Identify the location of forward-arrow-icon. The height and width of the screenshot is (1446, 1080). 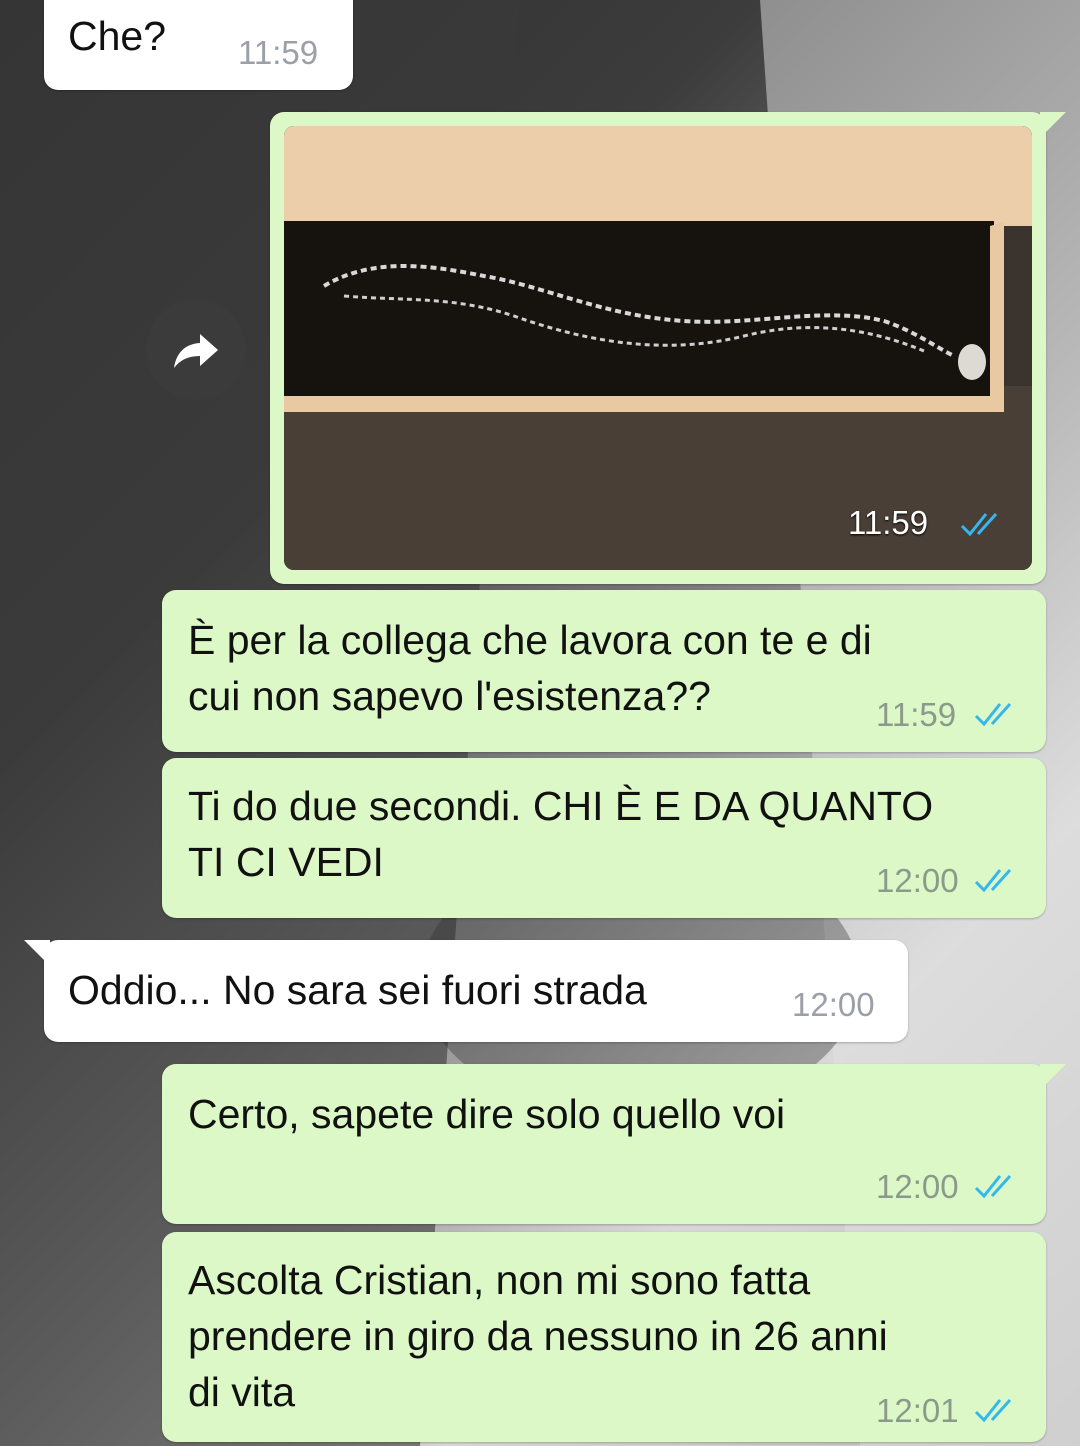
(196, 351).